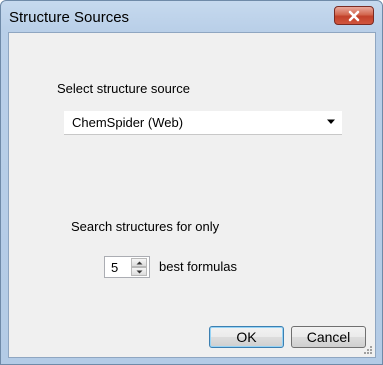 This screenshot has width=383, height=365. What do you see at coordinates (328, 337) in the screenshot?
I see `cancel-button: Cancel` at bounding box center [328, 337].